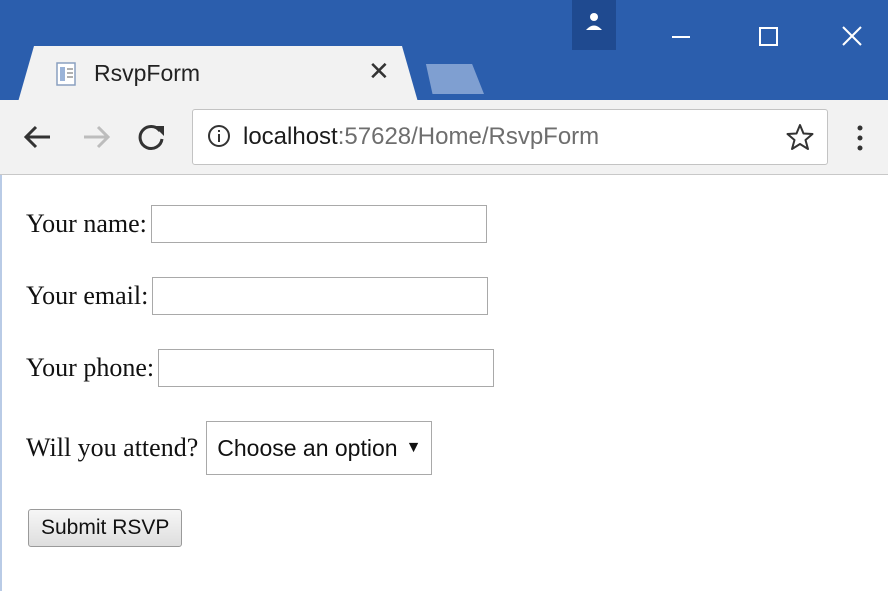 The height and width of the screenshot is (591, 888). Describe the element at coordinates (379, 71) in the screenshot. I see `tab-close-icon: ✕` at that location.